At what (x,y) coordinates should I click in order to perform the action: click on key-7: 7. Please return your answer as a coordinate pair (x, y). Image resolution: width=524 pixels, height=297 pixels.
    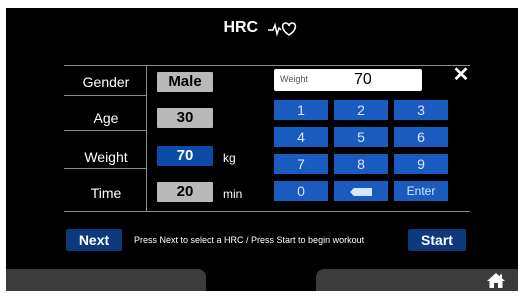
    Looking at the image, I should click on (301, 164).